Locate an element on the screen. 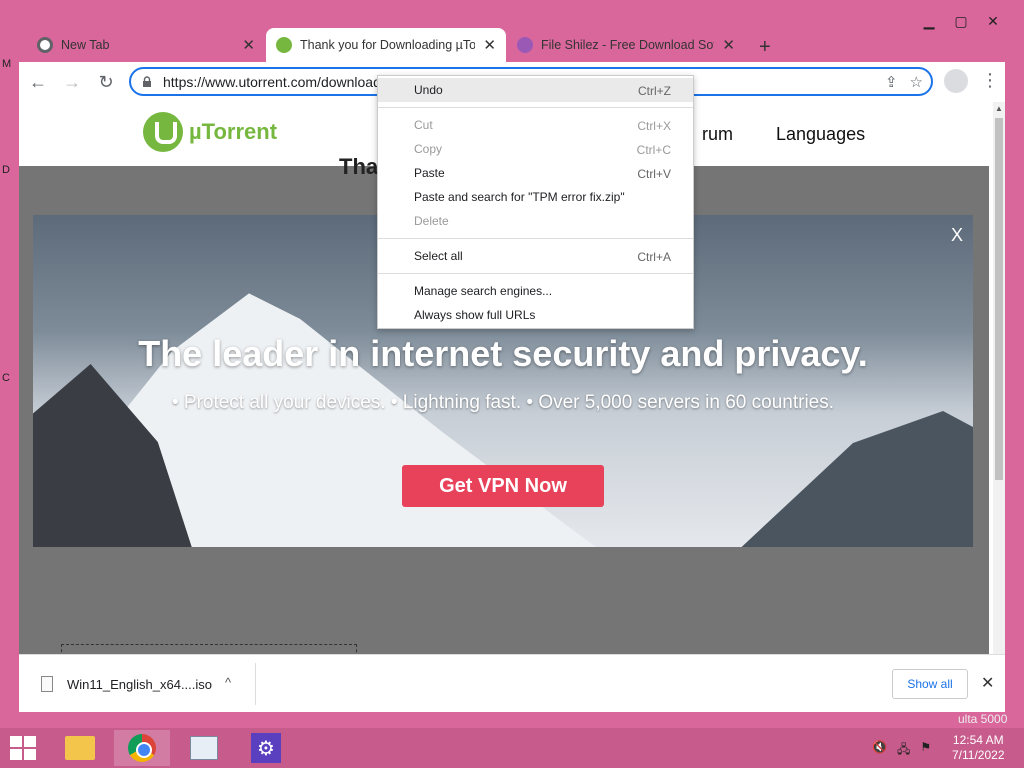 The image size is (1024, 768). taskbar-app is located at coordinates (204, 748).